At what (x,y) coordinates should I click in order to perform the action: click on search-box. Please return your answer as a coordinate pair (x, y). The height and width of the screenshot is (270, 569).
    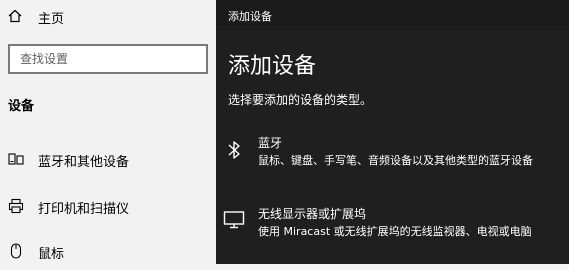
    Looking at the image, I should click on (108, 59).